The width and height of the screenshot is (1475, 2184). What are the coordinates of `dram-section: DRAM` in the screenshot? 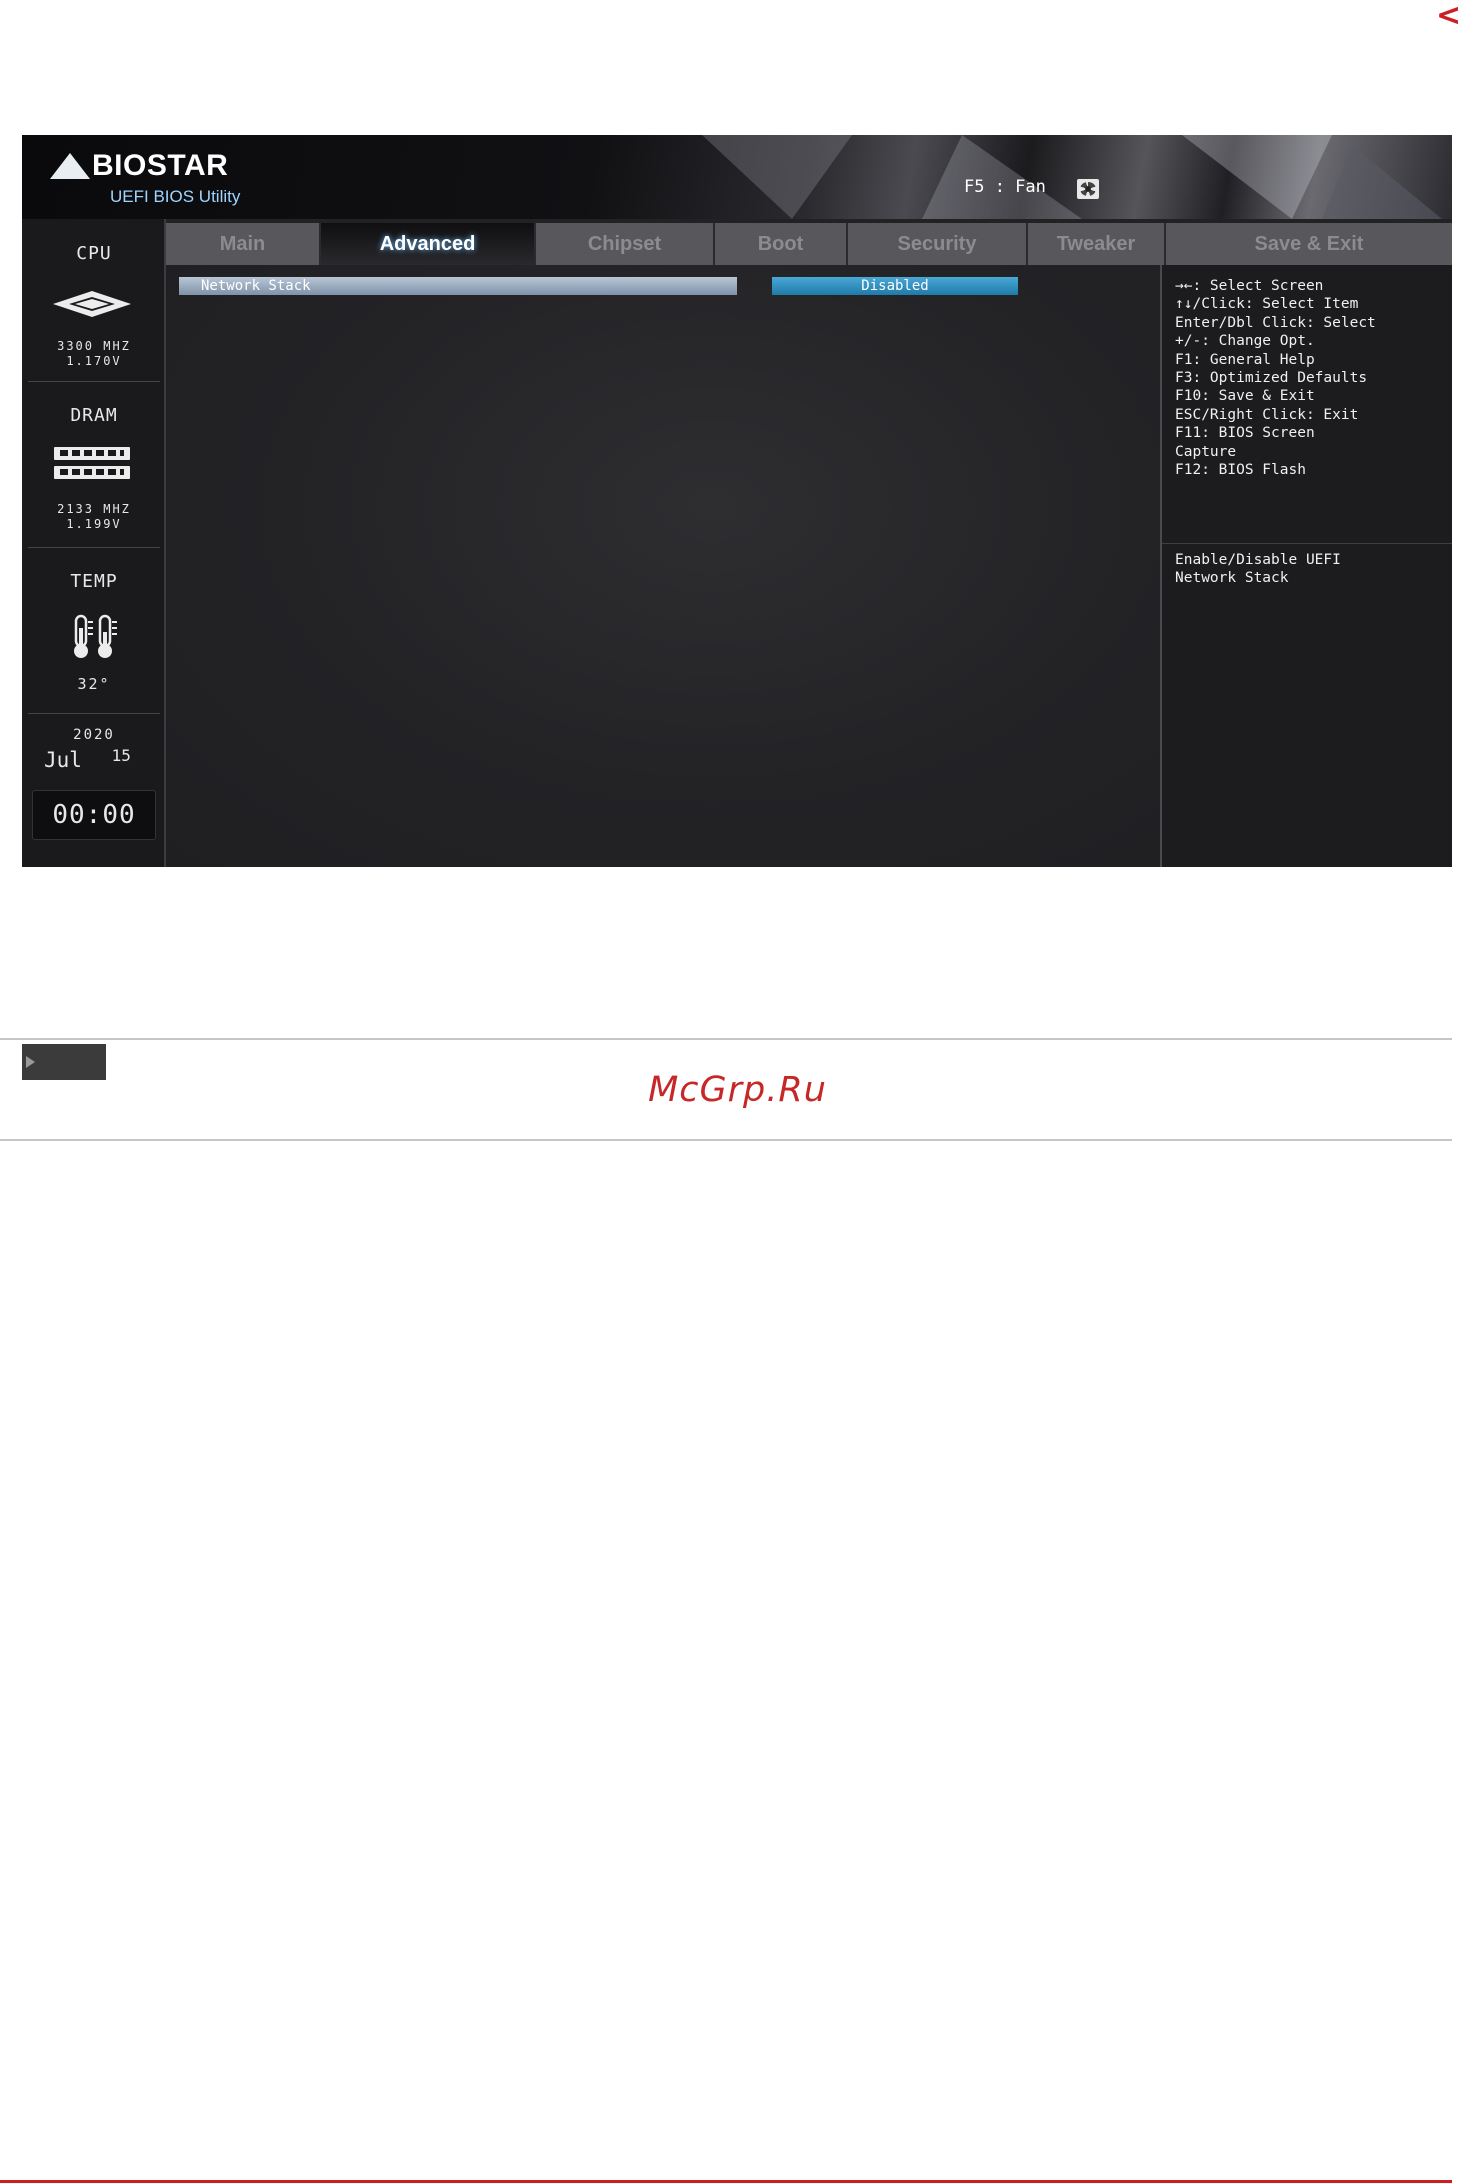 It's located at (94, 415).